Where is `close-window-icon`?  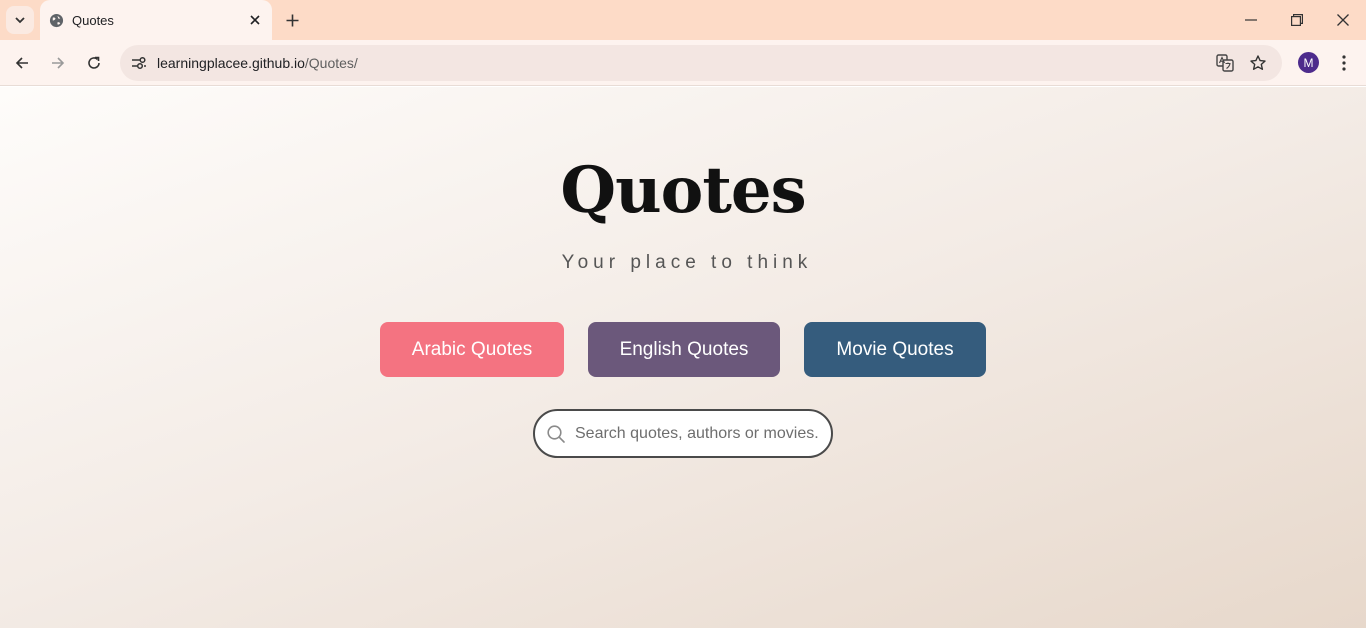
close-window-icon is located at coordinates (1343, 20).